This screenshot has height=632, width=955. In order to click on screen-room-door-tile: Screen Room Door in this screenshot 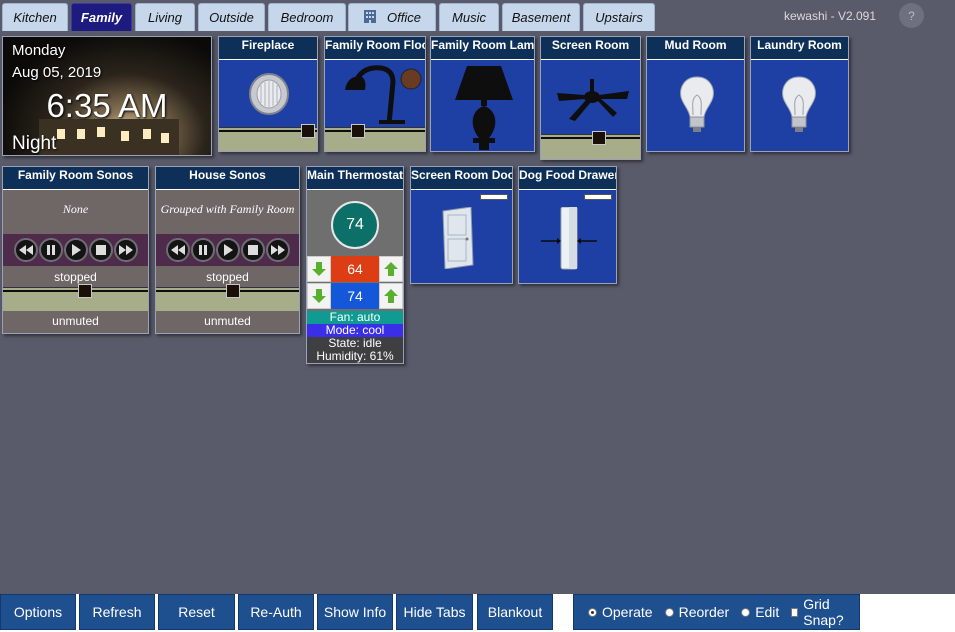, I will do `click(461, 225)`.